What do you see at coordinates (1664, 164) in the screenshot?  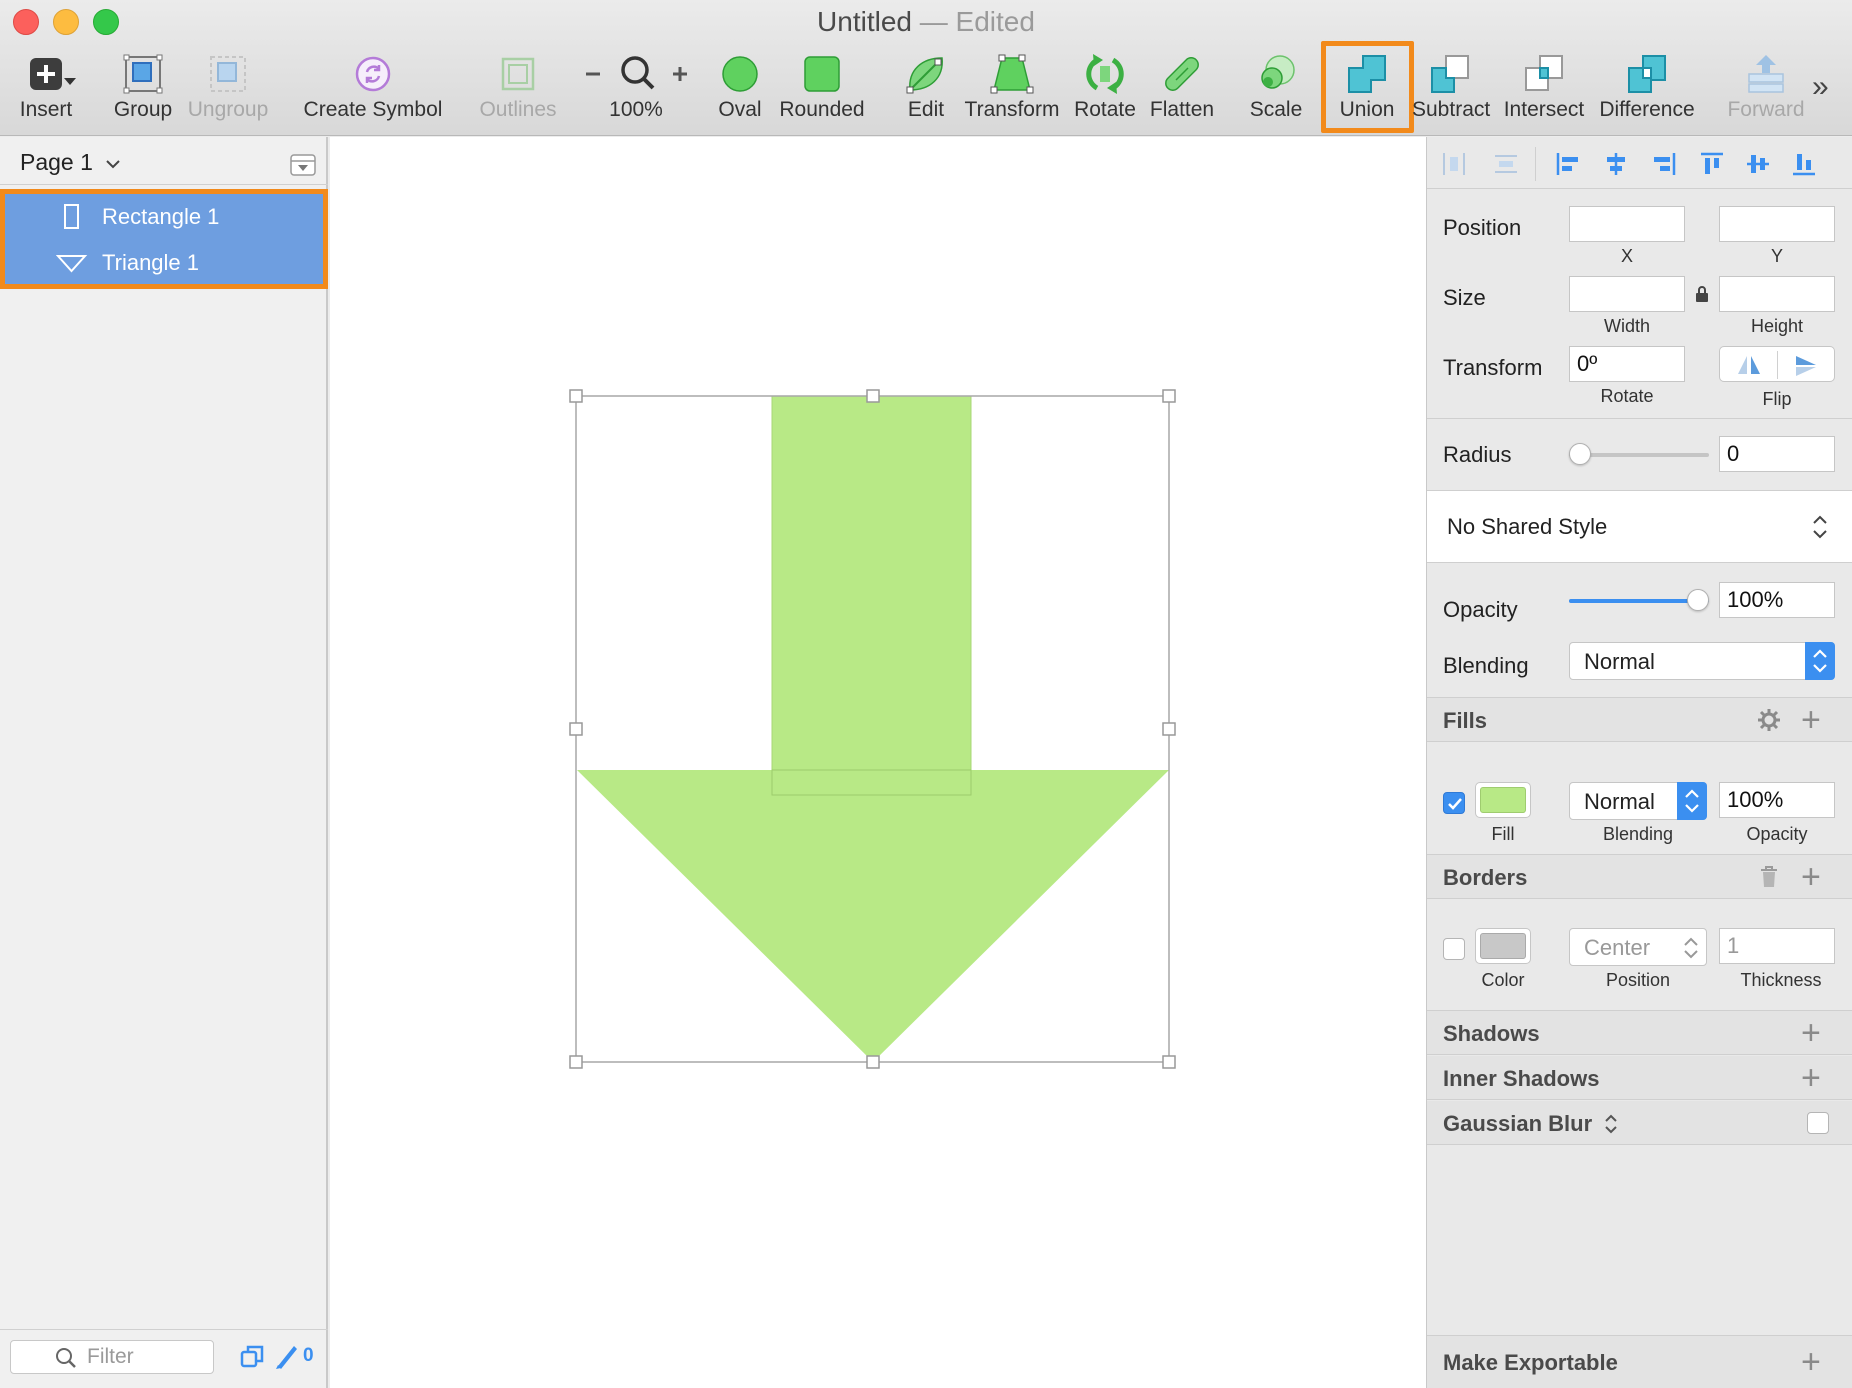 I see `align-right-icon` at bounding box center [1664, 164].